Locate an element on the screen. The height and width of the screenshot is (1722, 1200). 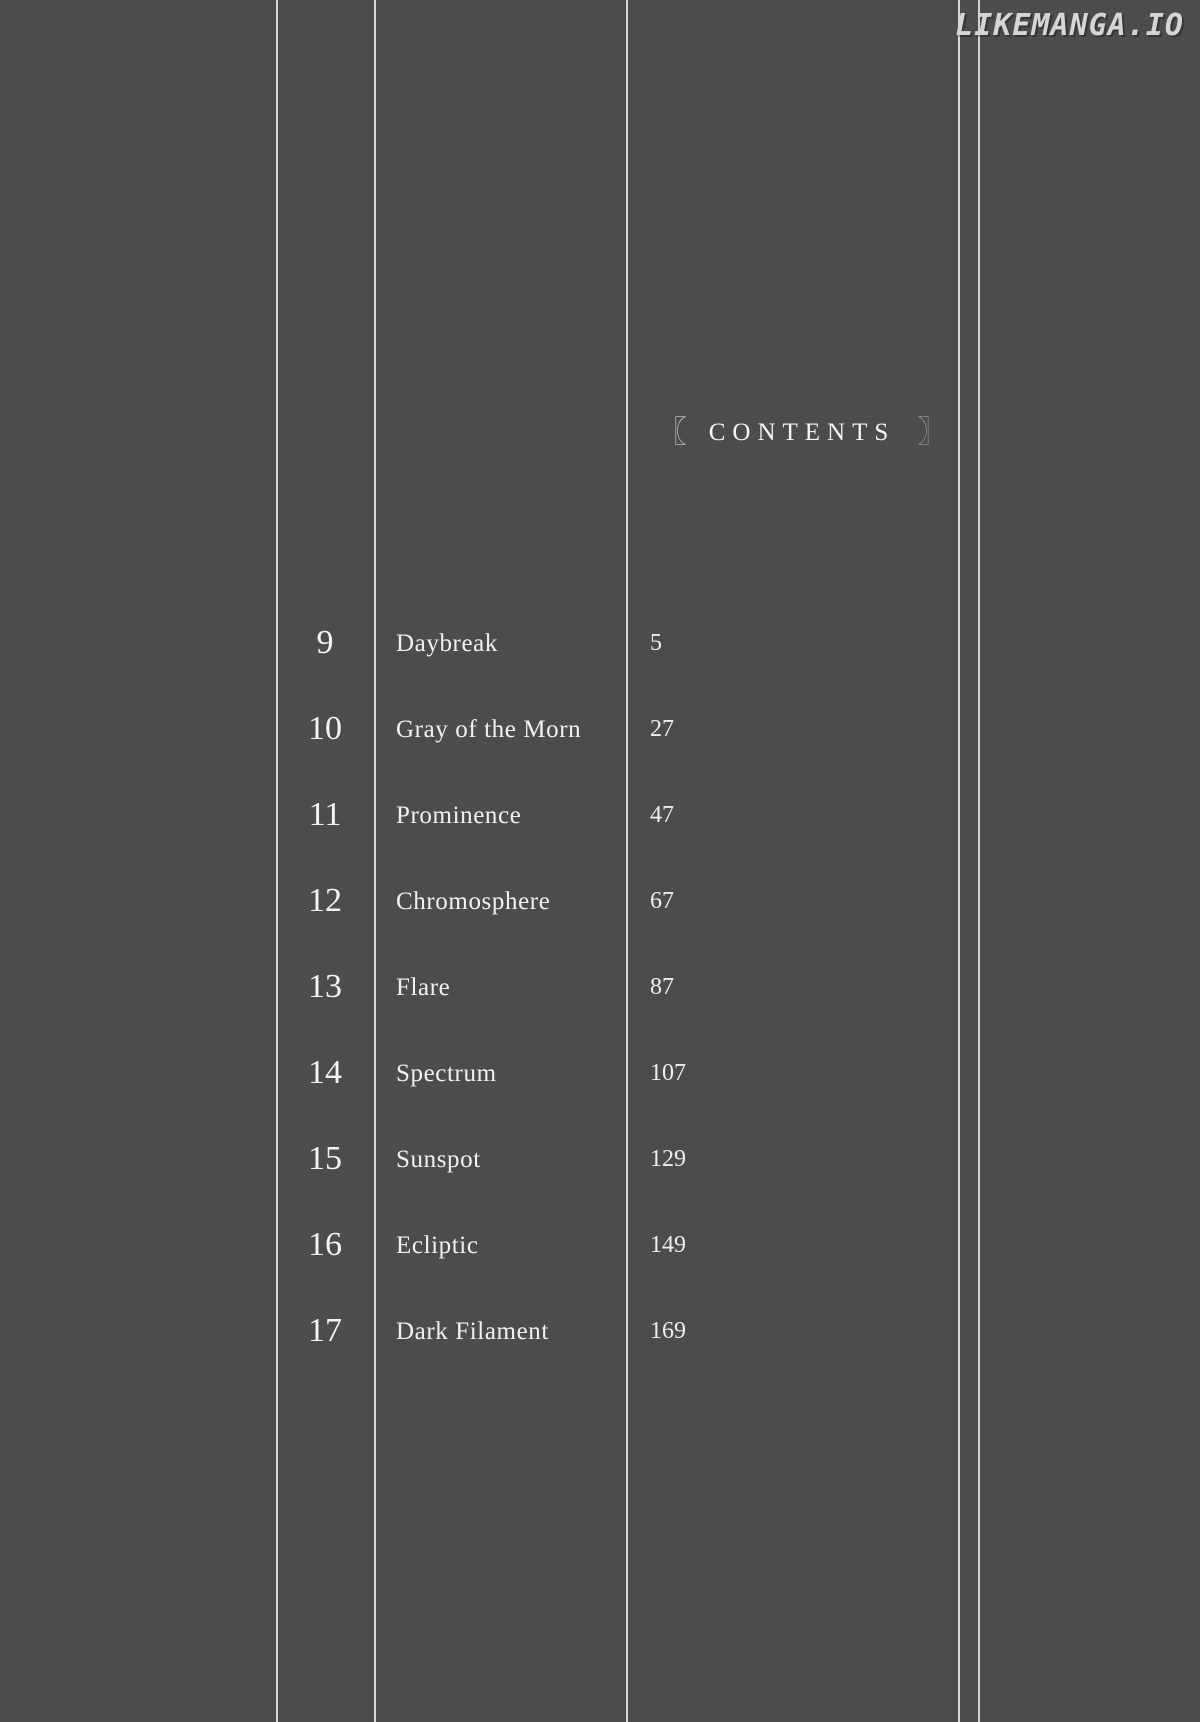
chapter-title: Dark Filament is located at coordinates (472, 1331).